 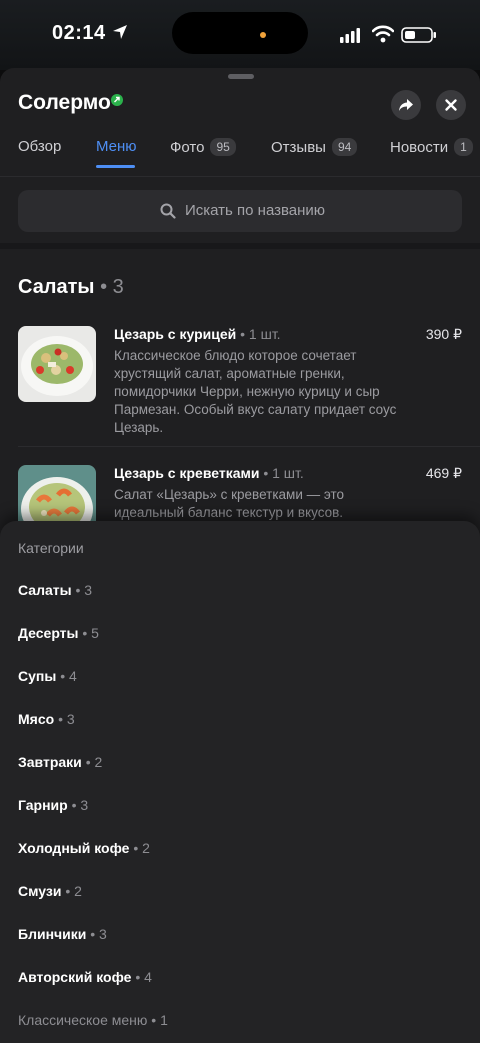 I want to click on tab-news: Новости 1, so click(x=431, y=147).